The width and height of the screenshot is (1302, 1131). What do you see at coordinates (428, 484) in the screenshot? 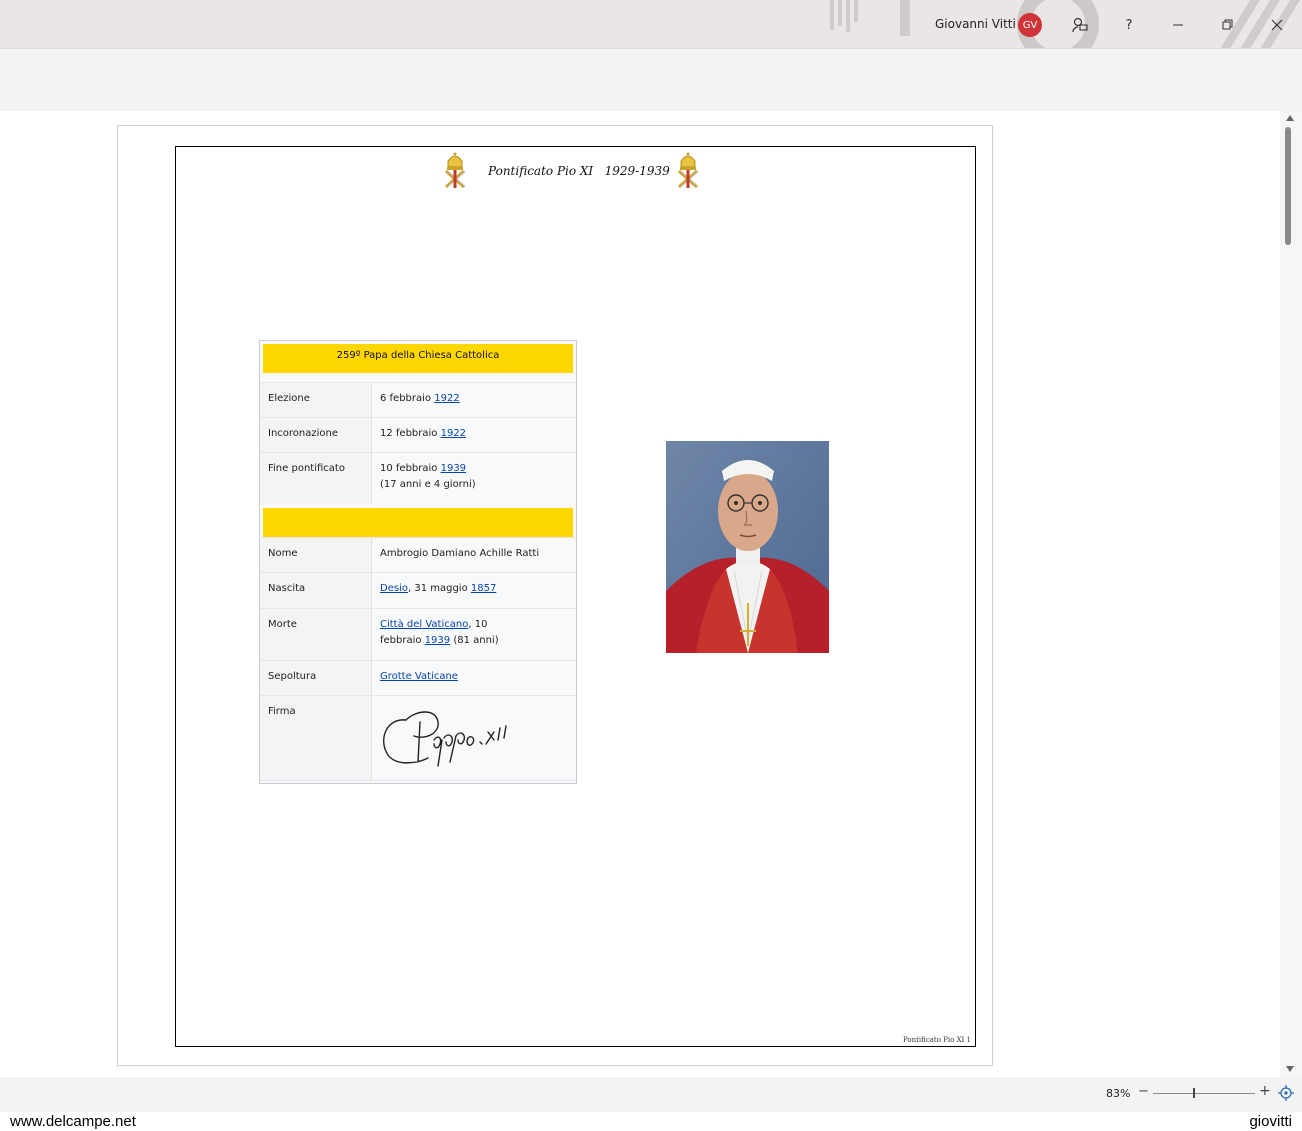
I see `duration-text: (17 anni e 4 giorni)` at bounding box center [428, 484].